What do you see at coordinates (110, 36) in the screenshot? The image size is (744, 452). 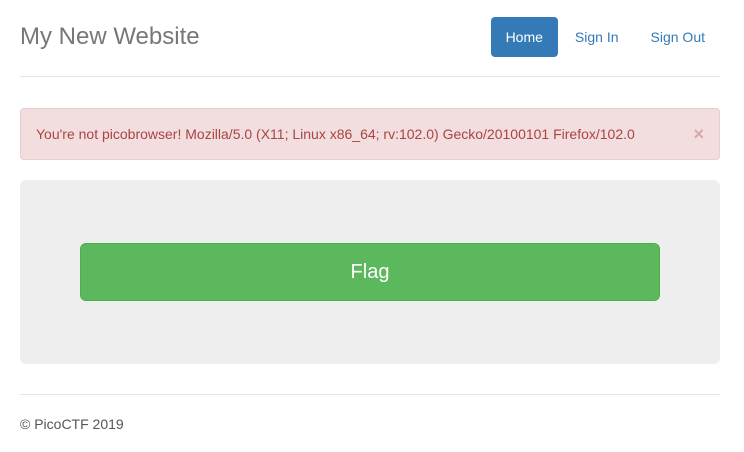 I see `site-title: My New Website` at bounding box center [110, 36].